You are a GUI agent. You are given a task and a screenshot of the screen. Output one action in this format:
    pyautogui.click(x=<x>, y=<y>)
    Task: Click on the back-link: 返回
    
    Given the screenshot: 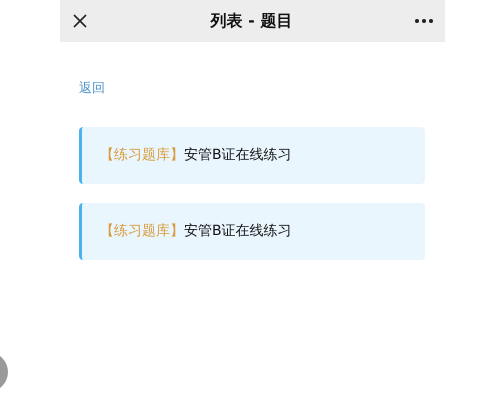 What is the action you would take?
    pyautogui.click(x=92, y=88)
    